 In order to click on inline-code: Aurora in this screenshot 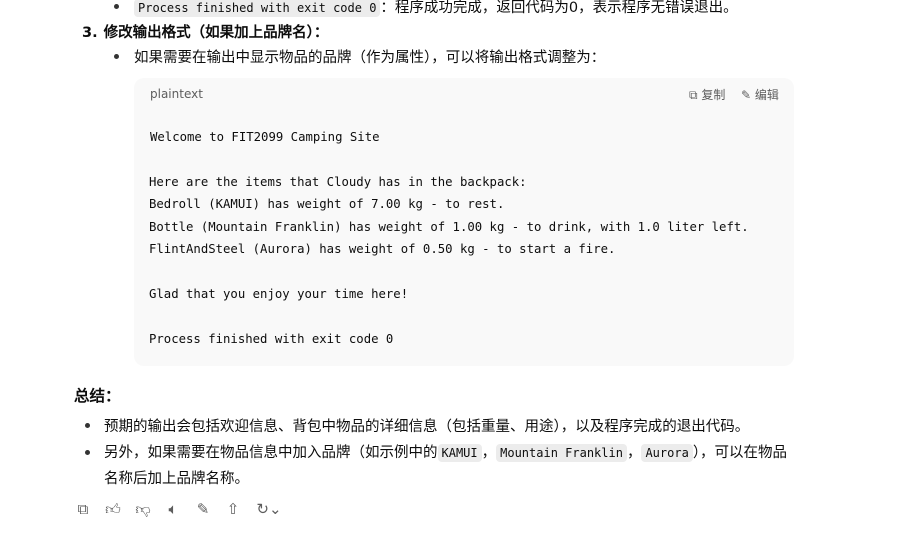, I will do `click(667, 453)`.